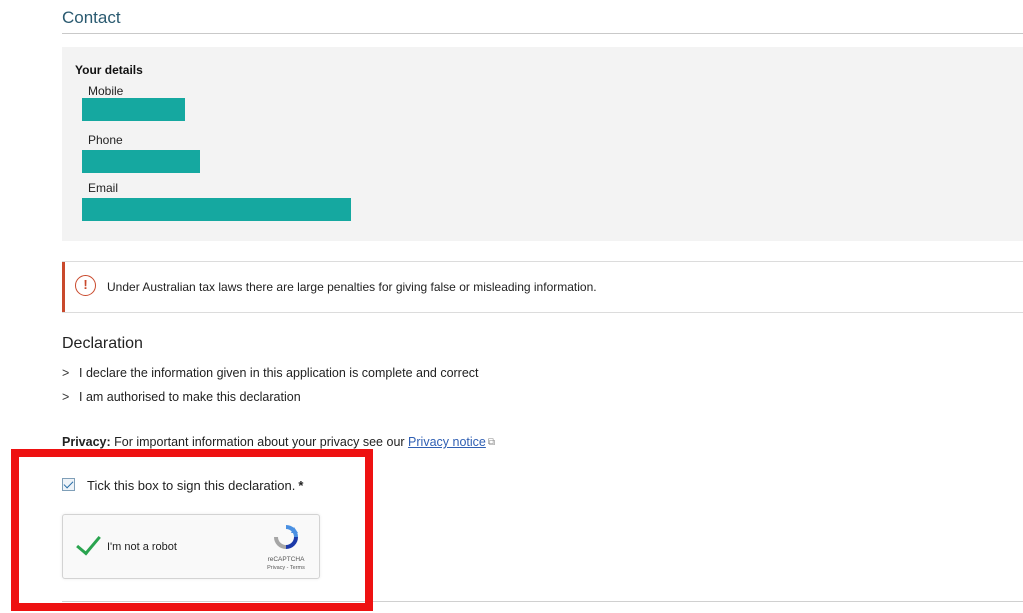  Describe the element at coordinates (106, 91) in the screenshot. I see `mobile-label: Mobile` at that location.